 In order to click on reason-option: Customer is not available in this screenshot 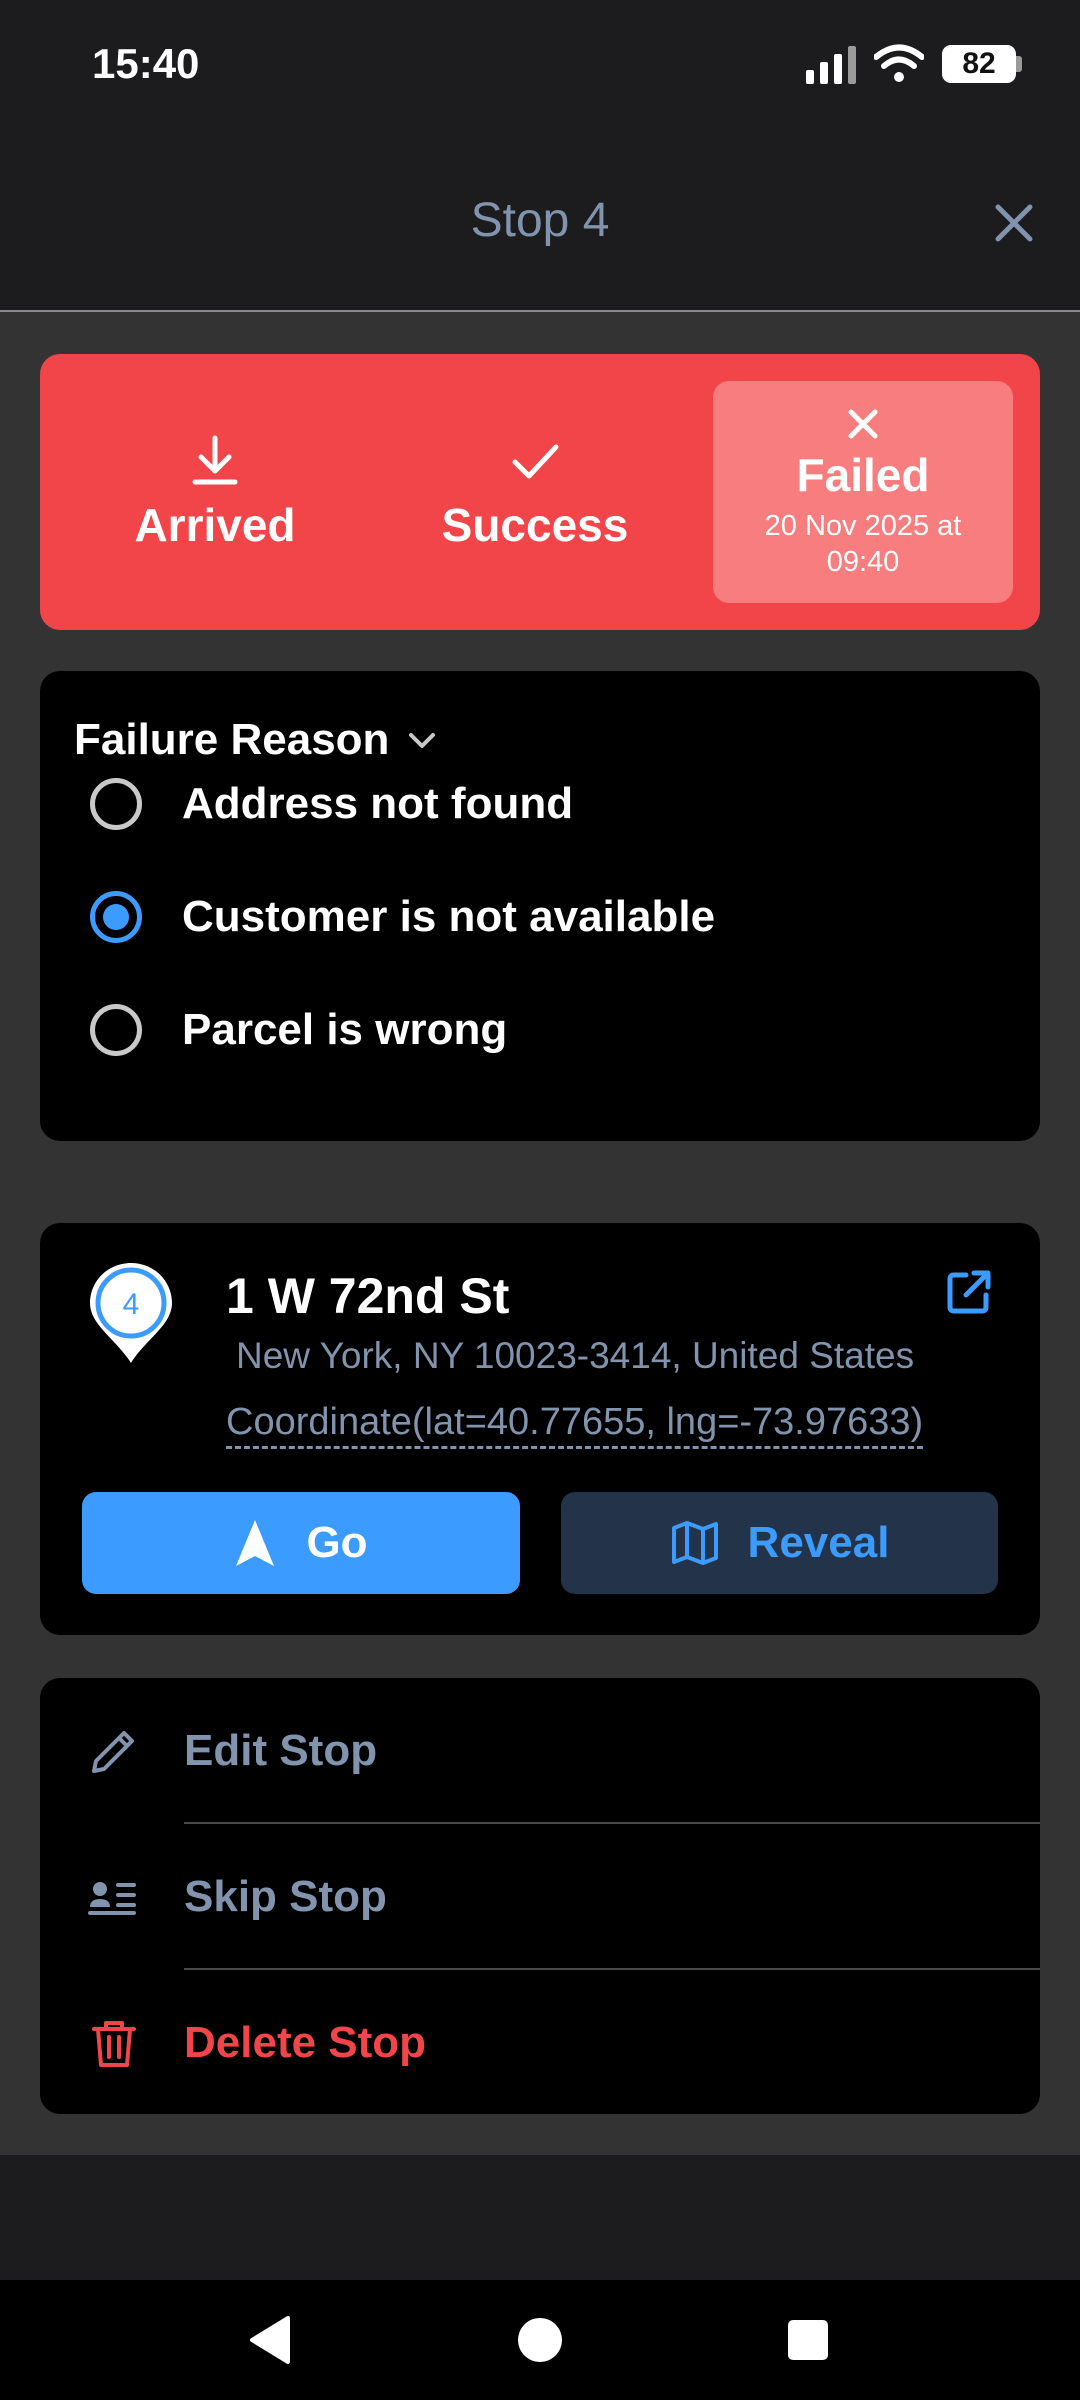, I will do `click(402, 917)`.